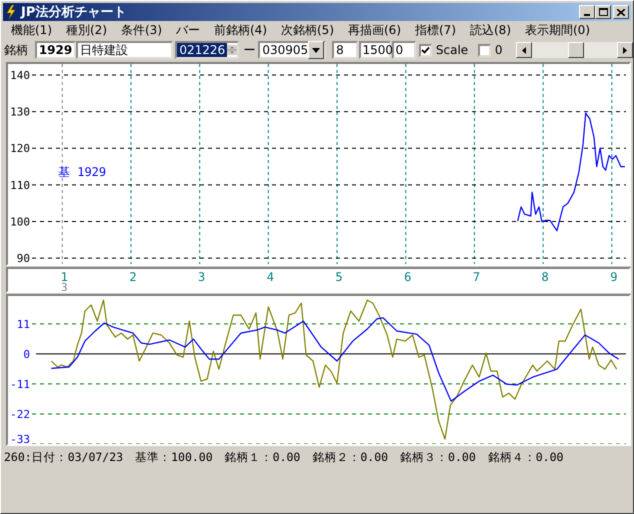  What do you see at coordinates (614, 277) in the screenshot?
I see `axis-label: 9` at bounding box center [614, 277].